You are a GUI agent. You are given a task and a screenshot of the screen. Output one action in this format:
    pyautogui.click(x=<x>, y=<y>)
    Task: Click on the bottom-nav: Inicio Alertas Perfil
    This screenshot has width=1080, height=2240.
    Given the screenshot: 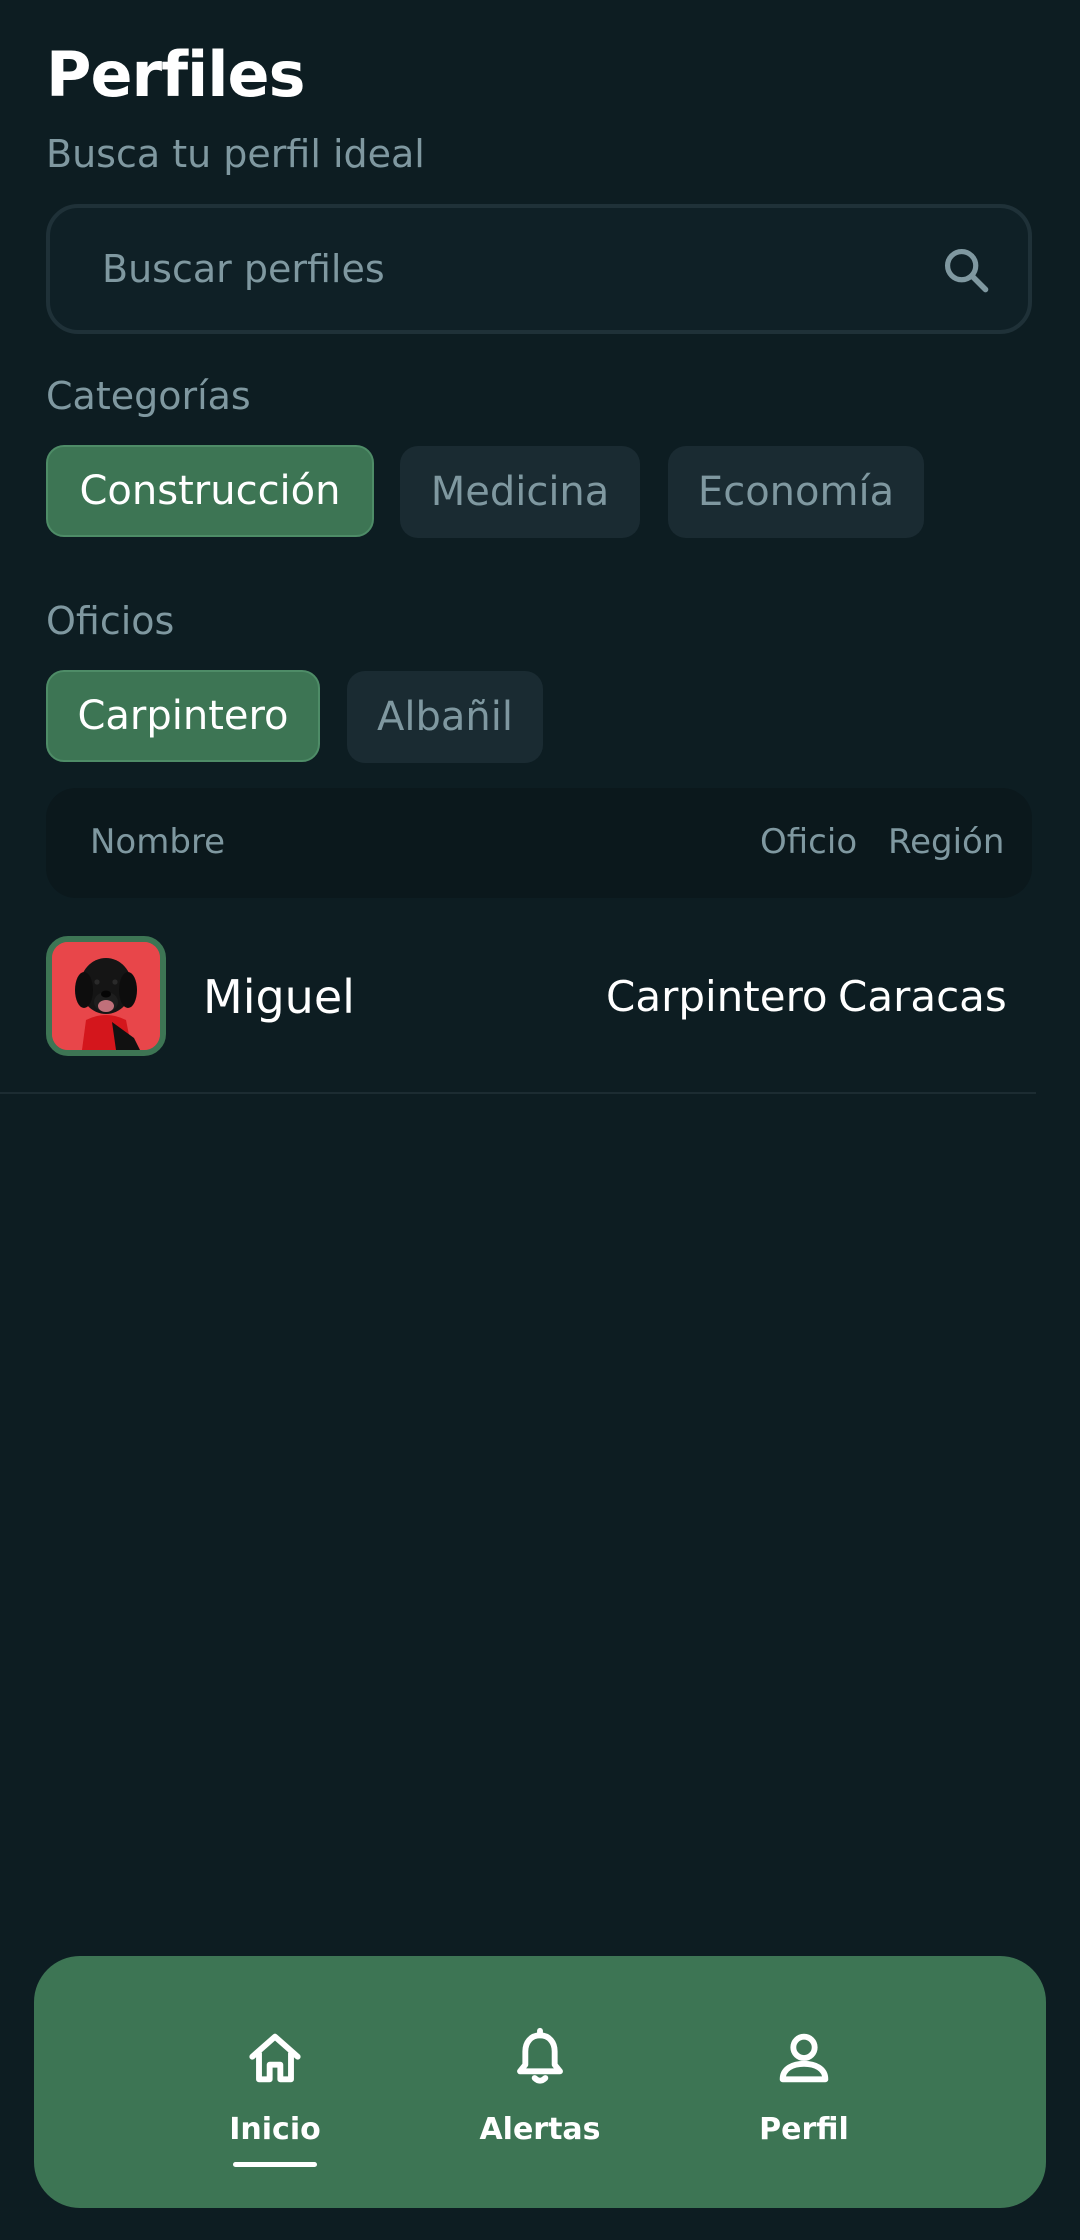 What is the action you would take?
    pyautogui.click(x=540, y=2082)
    